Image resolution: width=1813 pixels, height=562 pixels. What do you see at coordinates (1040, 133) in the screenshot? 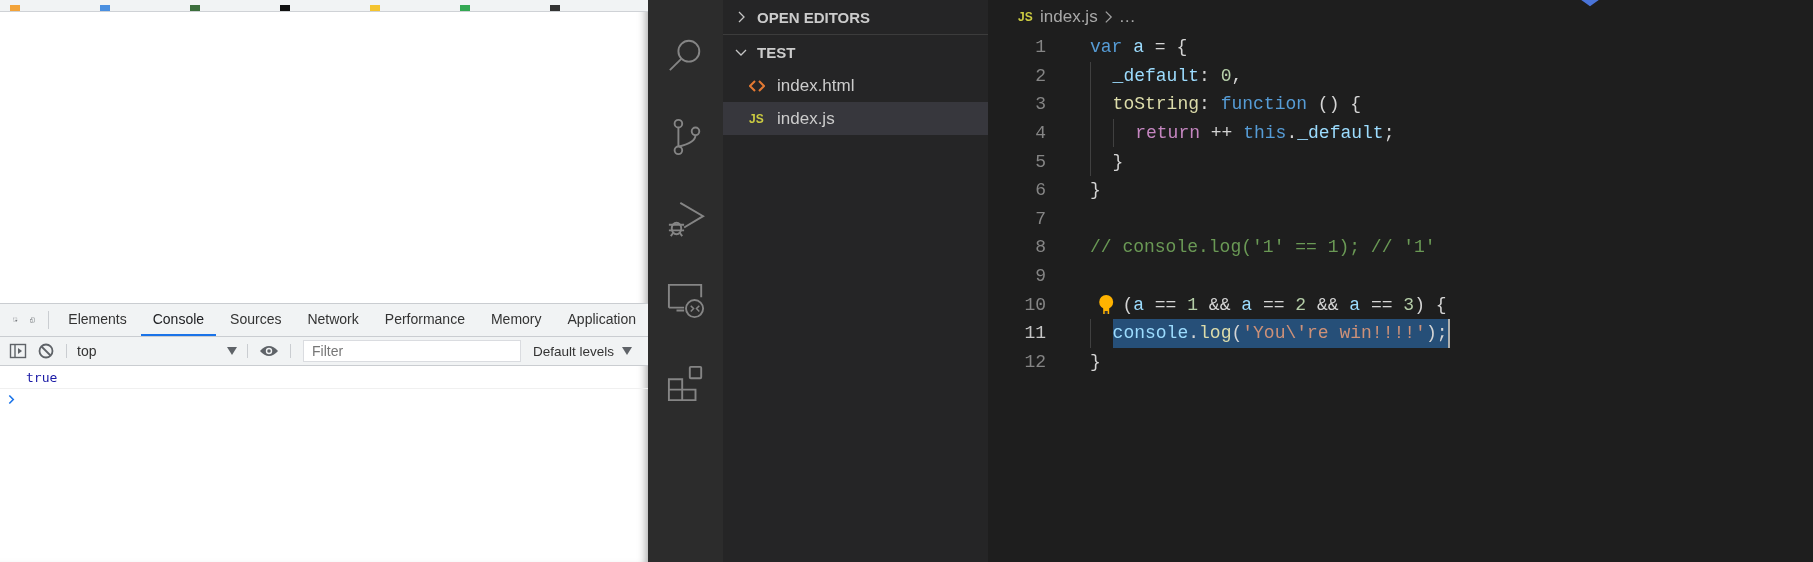
I see `line-number: 4` at bounding box center [1040, 133].